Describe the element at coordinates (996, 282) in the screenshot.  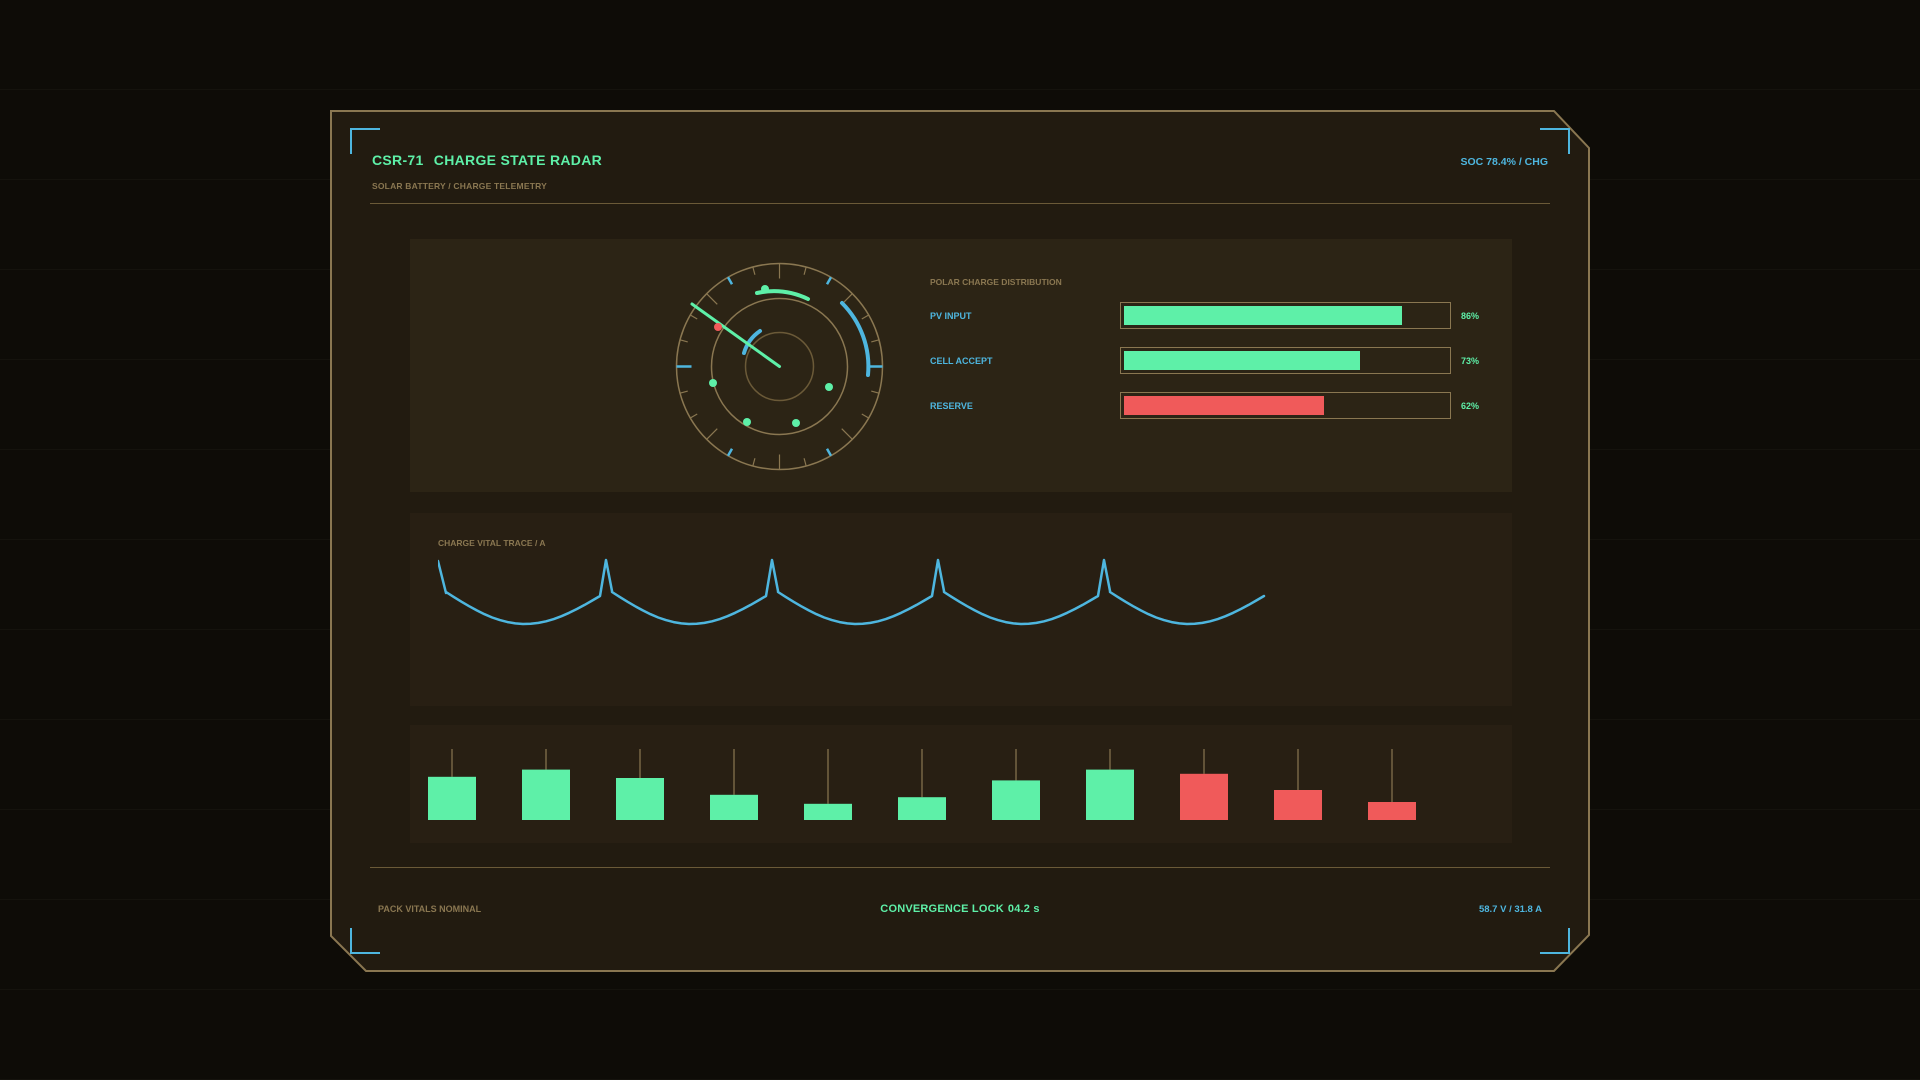
I see `distribution-title: POLAR CHARGE DISTRIBUTION` at that location.